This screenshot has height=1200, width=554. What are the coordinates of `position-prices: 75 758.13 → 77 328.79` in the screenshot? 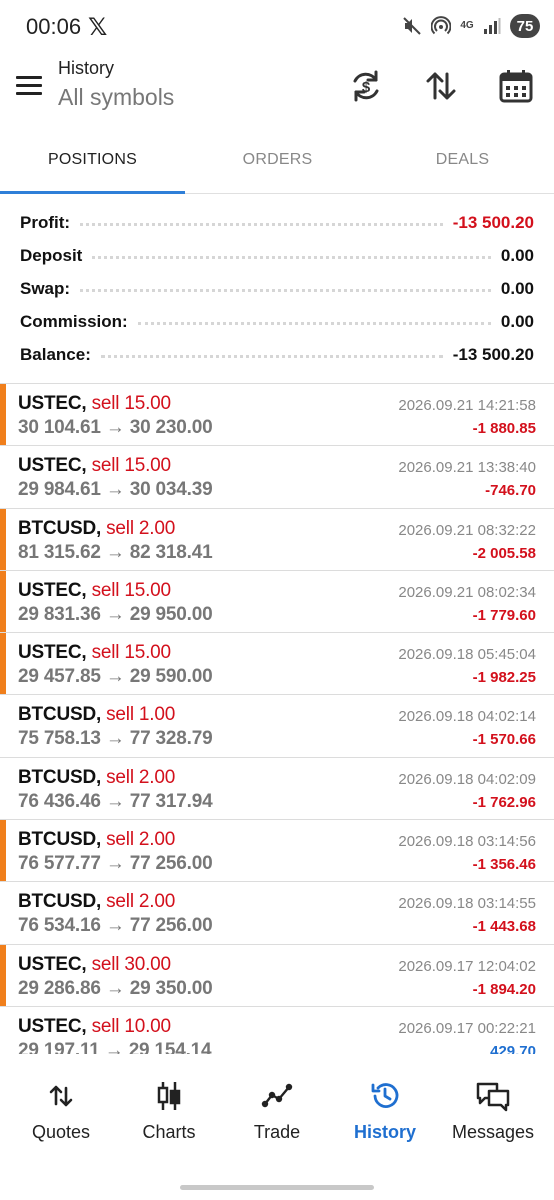 It's located at (115, 739).